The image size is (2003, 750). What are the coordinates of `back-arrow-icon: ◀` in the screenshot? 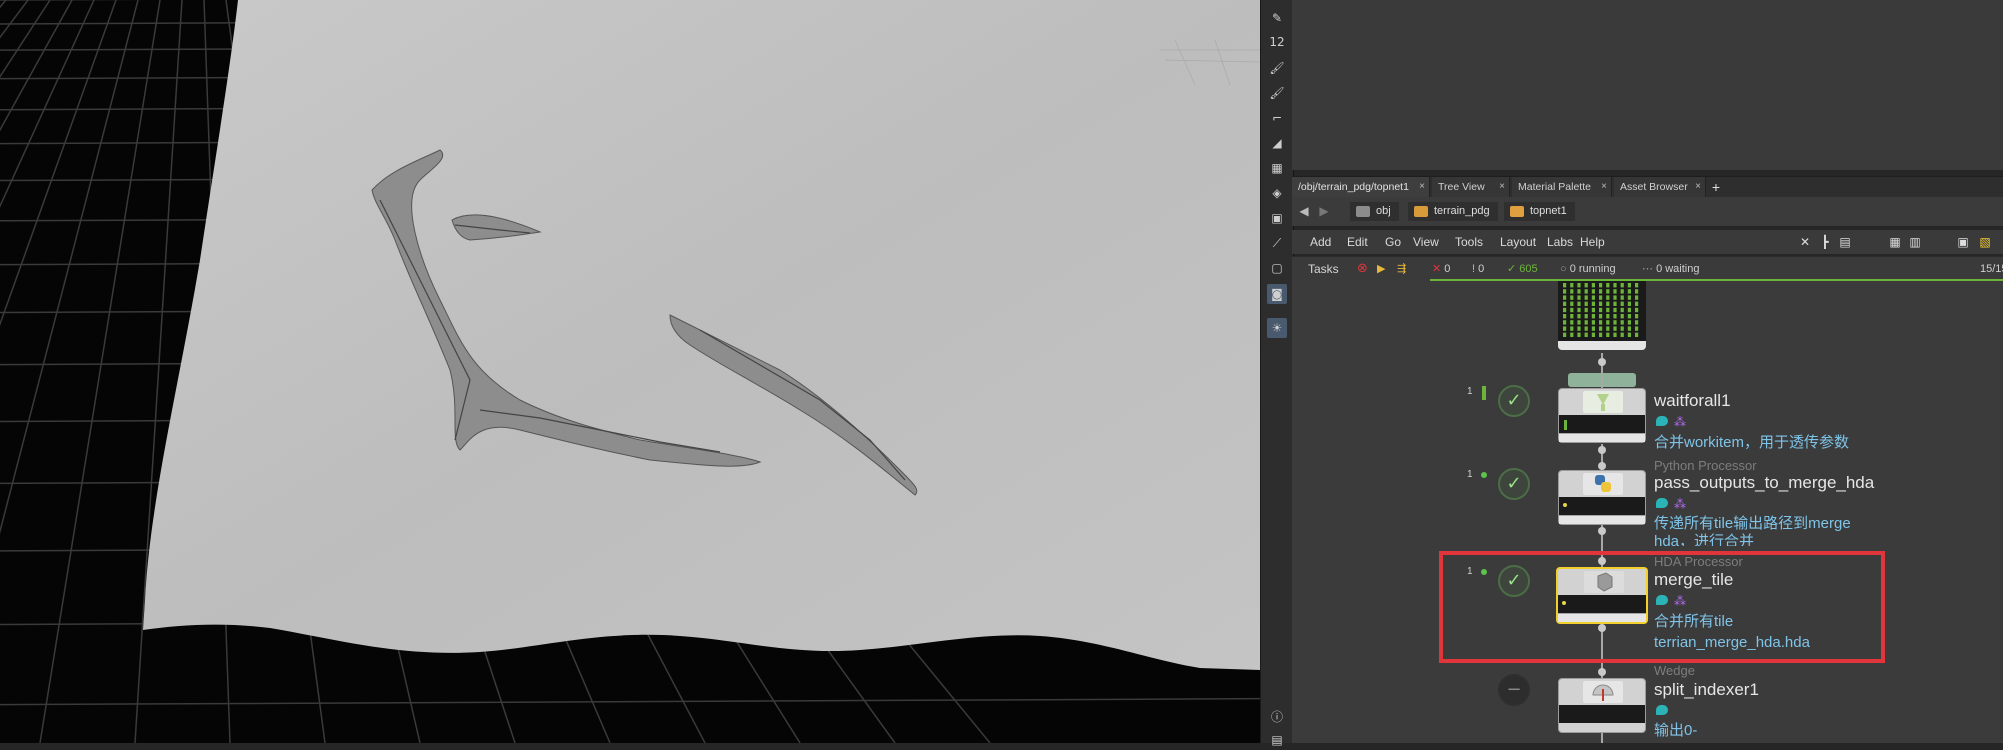 It's located at (1304, 211).